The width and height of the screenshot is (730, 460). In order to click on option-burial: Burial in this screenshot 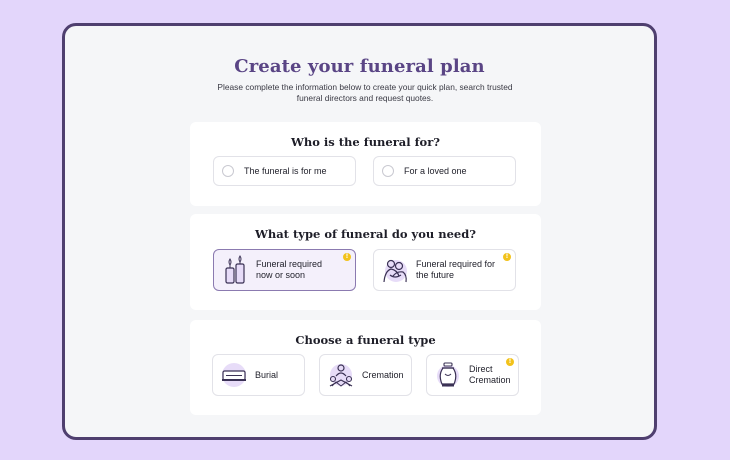, I will do `click(258, 375)`.